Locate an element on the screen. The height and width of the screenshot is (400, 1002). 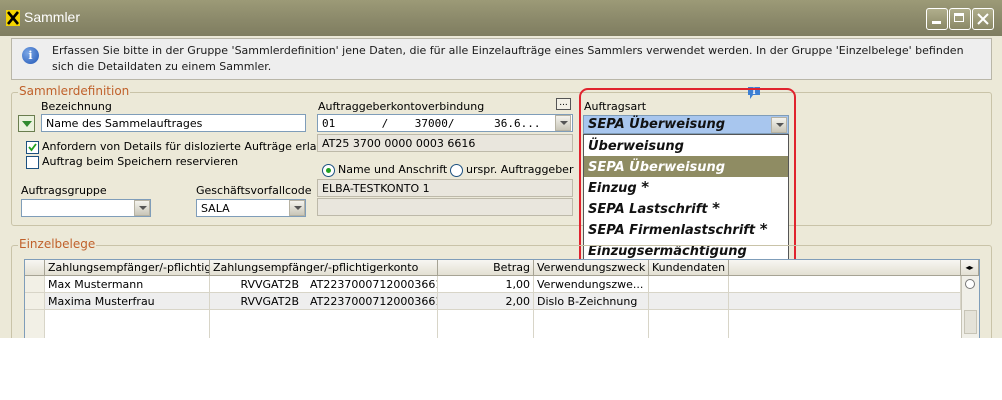
urspr-auftraggeber-radio is located at coordinates (456, 170).